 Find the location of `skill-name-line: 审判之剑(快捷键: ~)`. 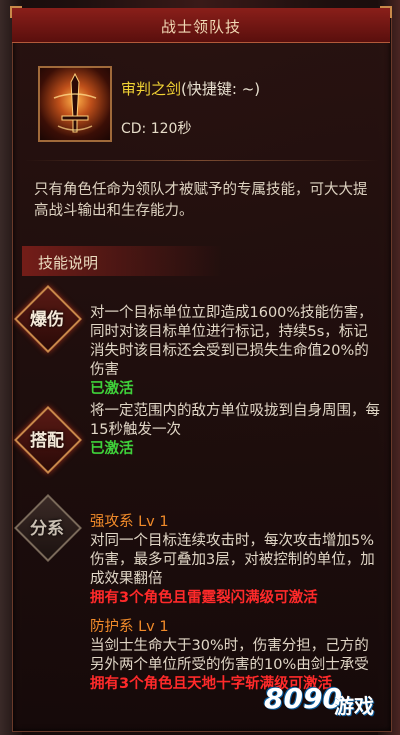

skill-name-line: 审判之剑(快捷键: ~) is located at coordinates (190, 88).